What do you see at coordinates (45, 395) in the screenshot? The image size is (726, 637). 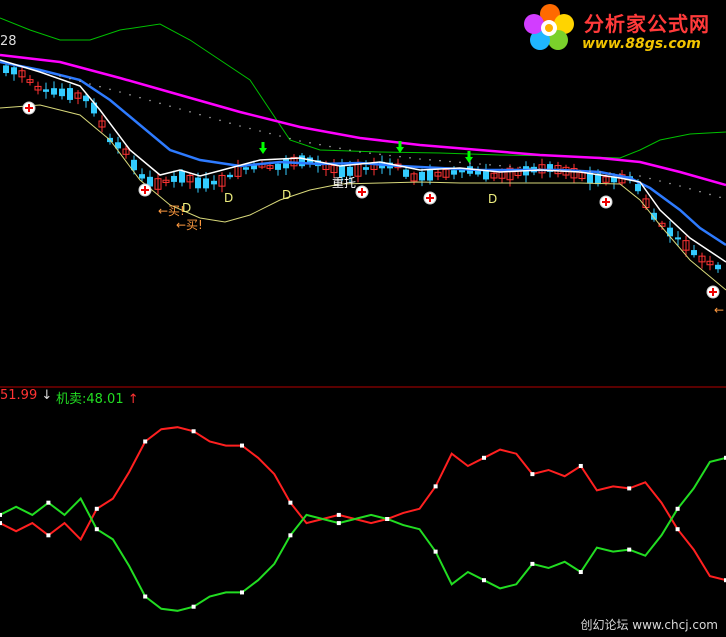 I see `down-arrow-icon: ↓` at bounding box center [45, 395].